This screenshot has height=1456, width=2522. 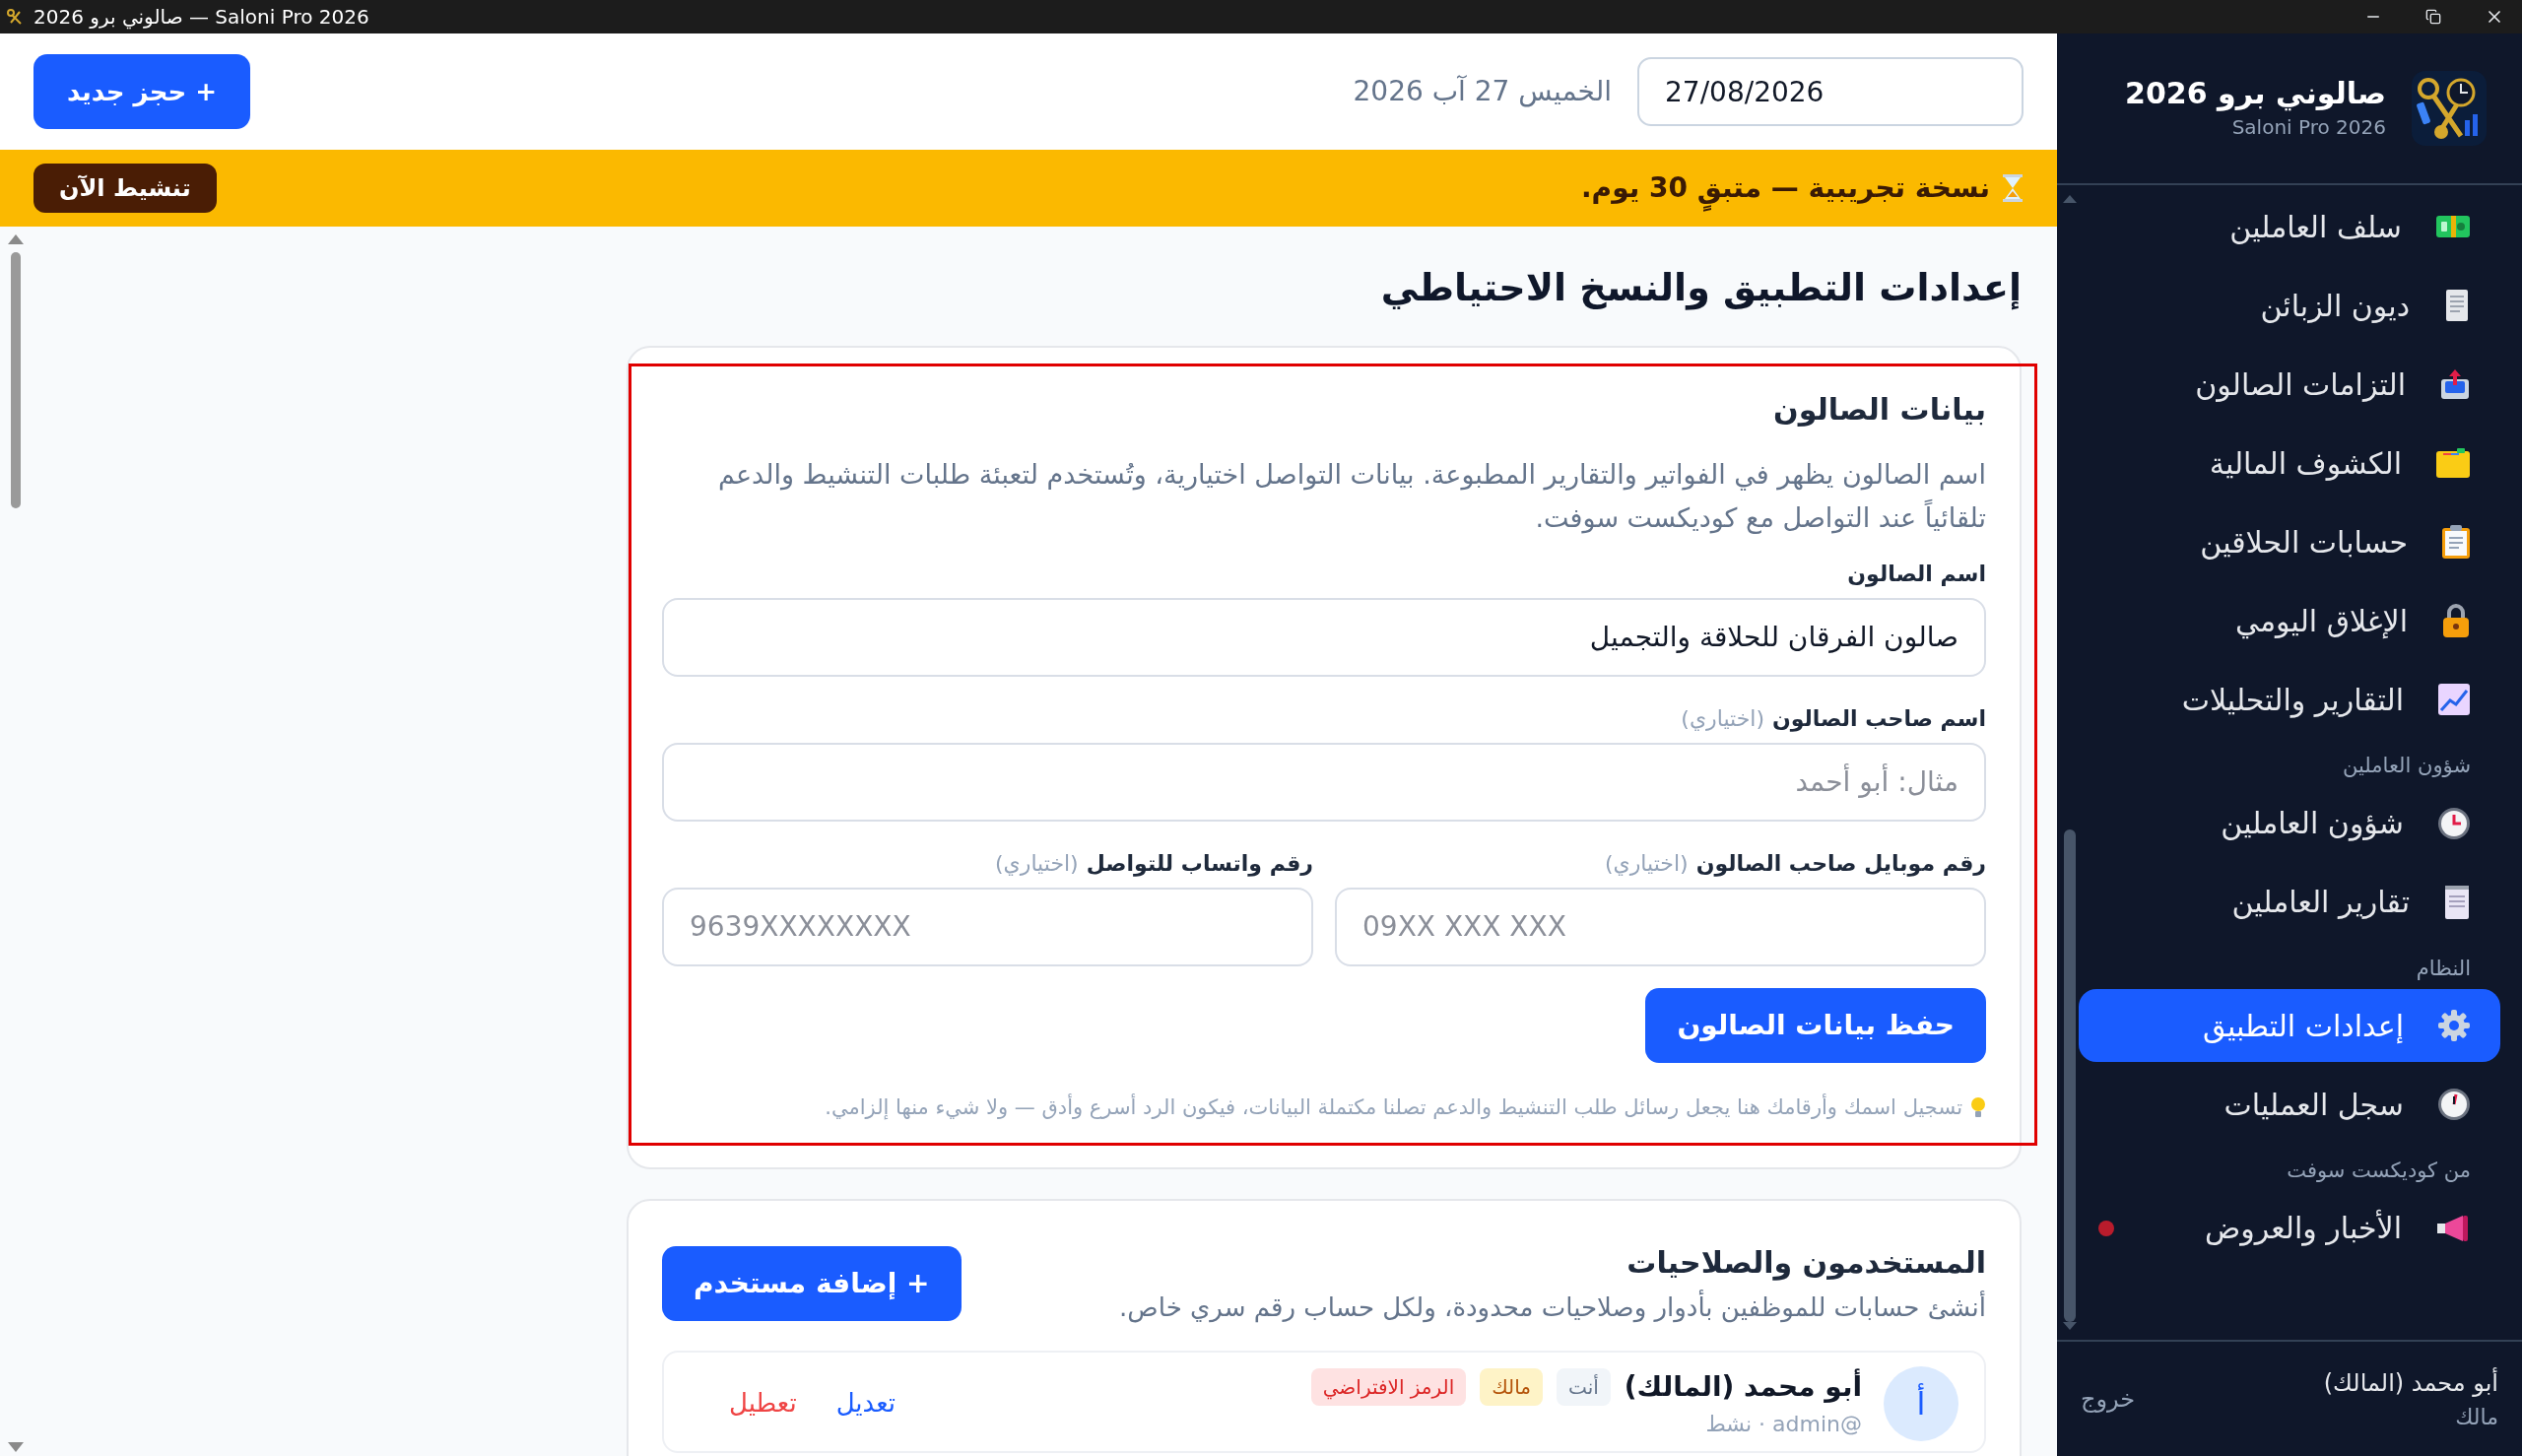 I want to click on user-meta: @admin · نشط, so click(x=1783, y=1424).